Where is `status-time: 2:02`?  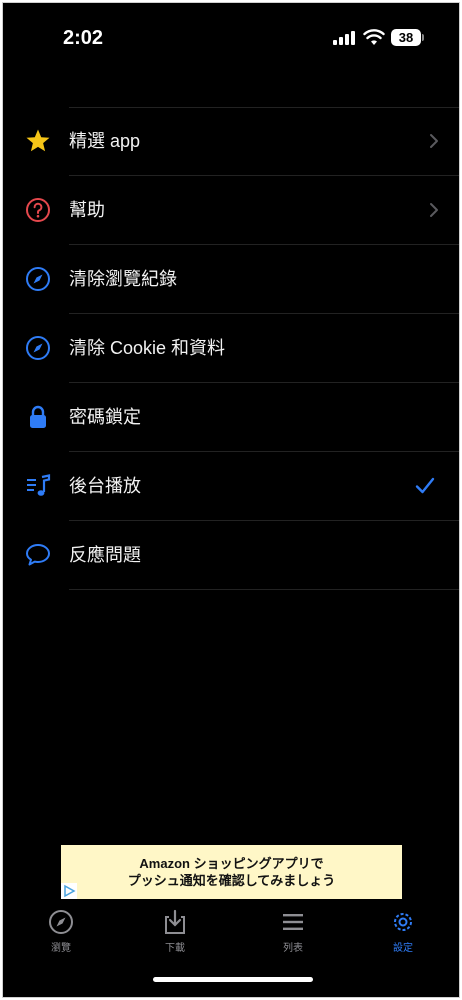 status-time: 2:02 is located at coordinates (83, 38).